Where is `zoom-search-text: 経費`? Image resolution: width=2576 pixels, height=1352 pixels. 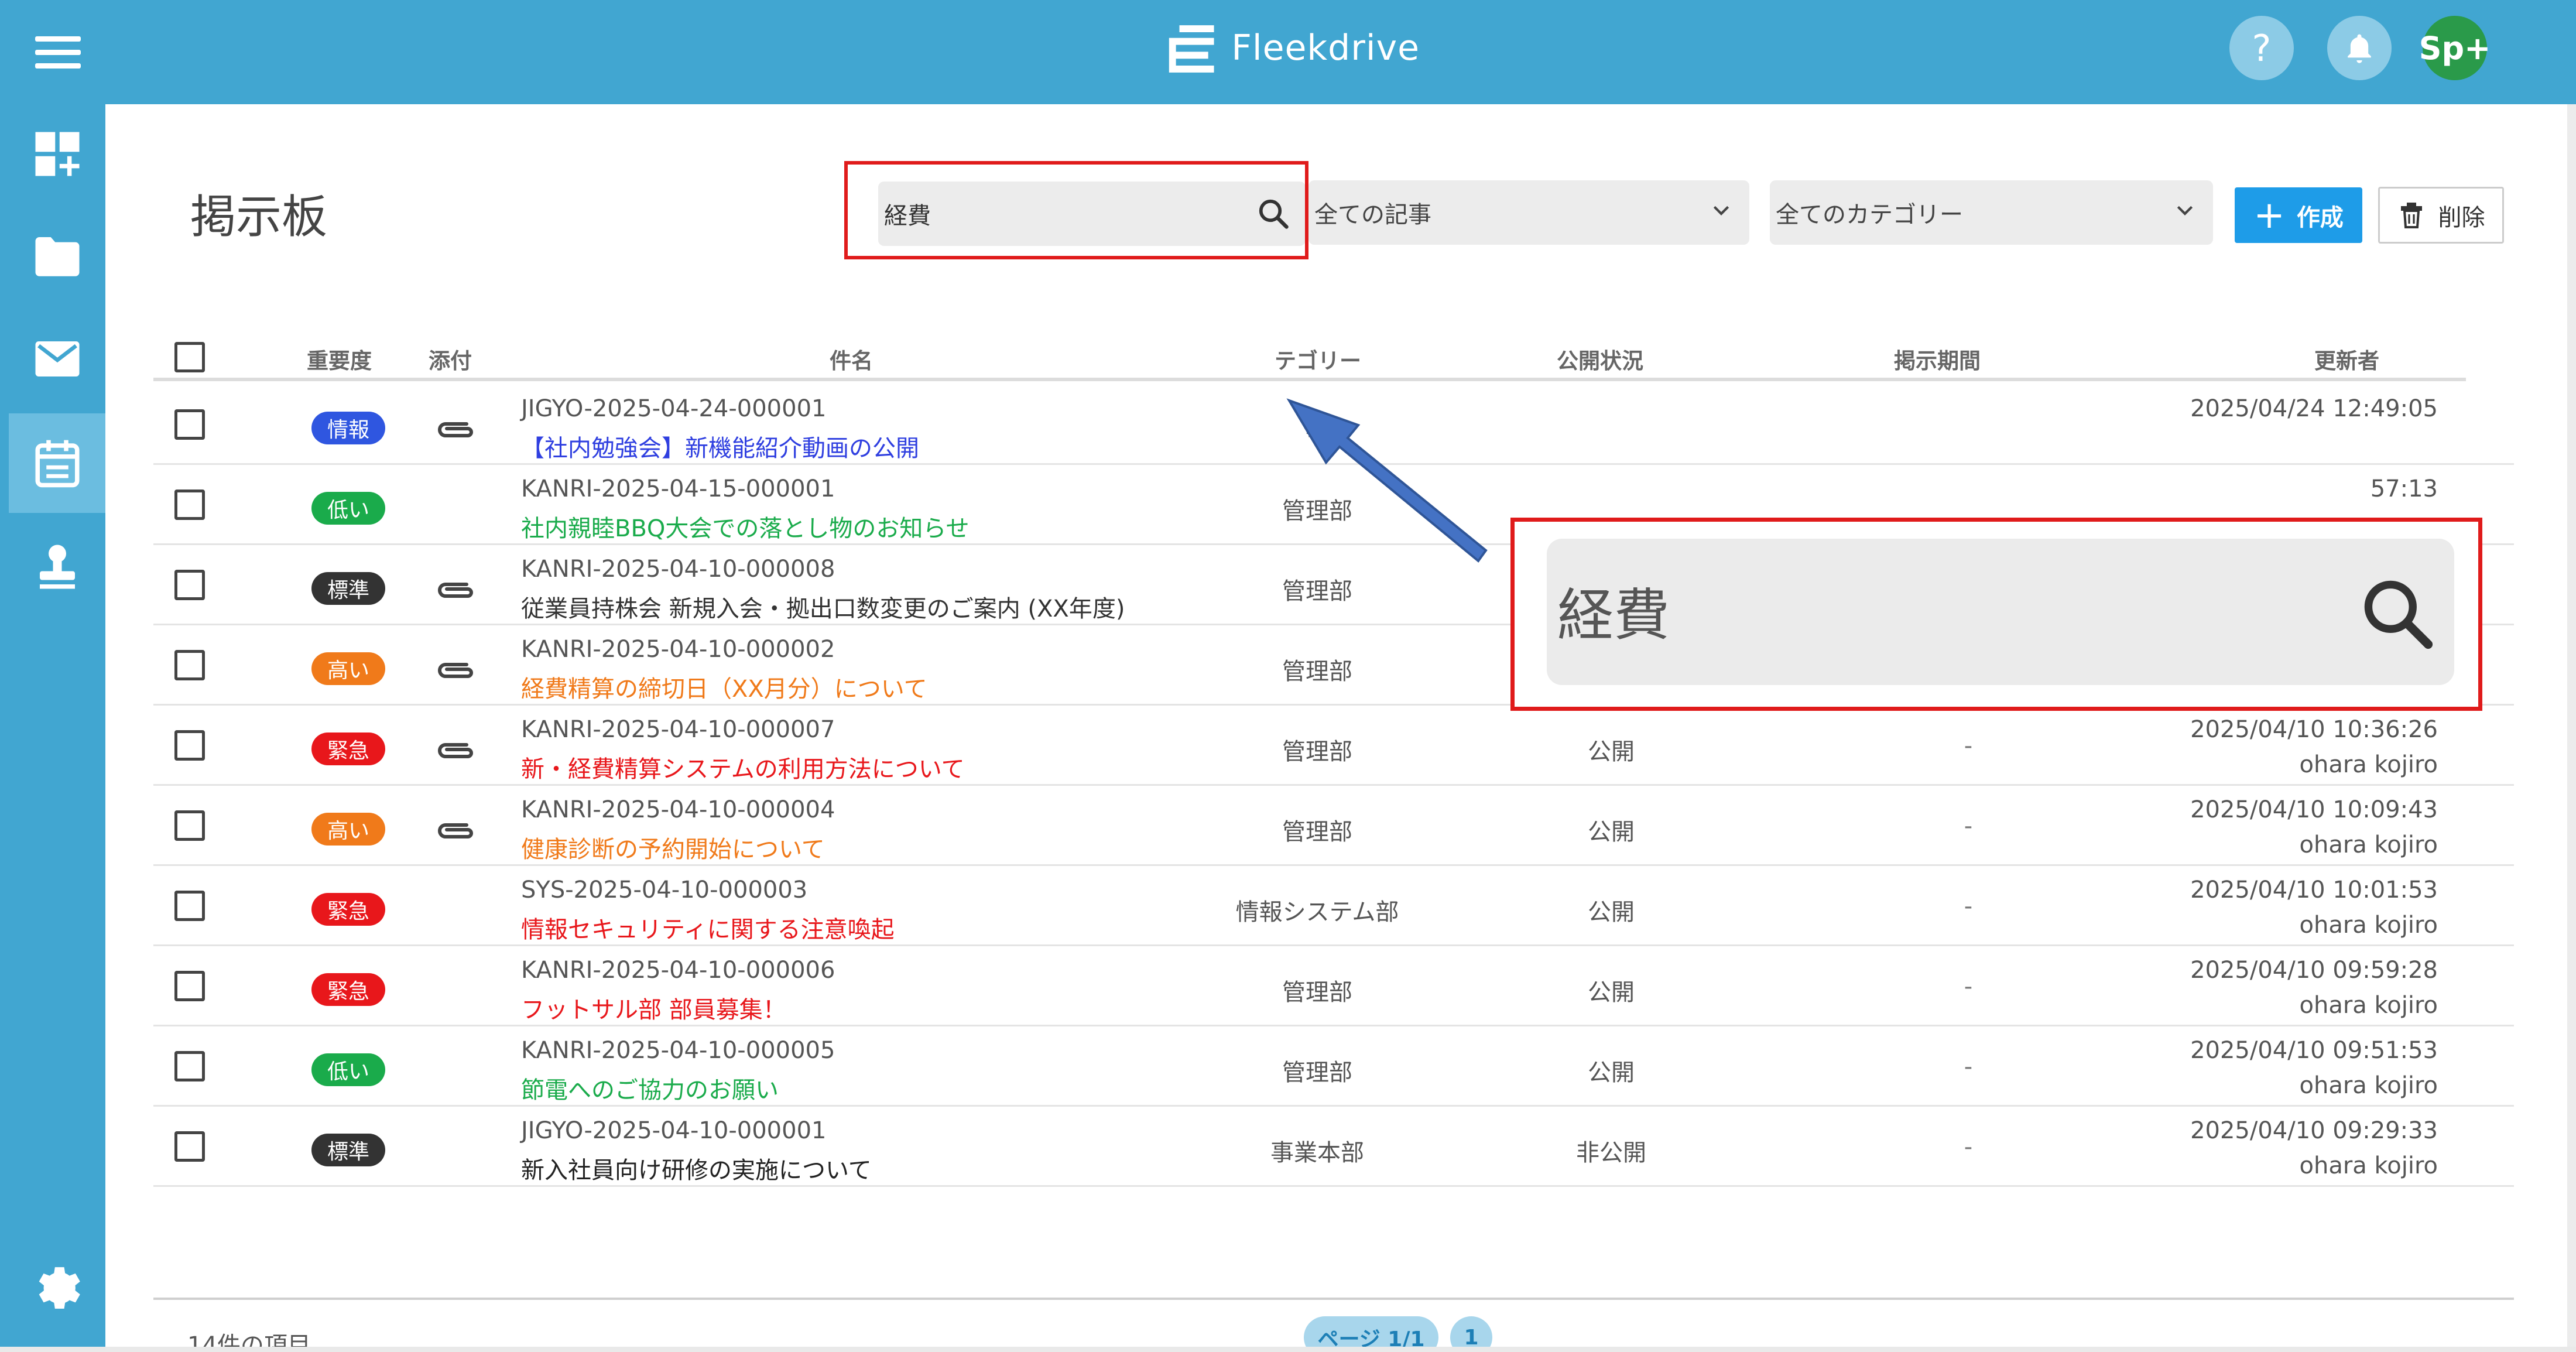 zoom-search-text: 経費 is located at coordinates (1613, 616).